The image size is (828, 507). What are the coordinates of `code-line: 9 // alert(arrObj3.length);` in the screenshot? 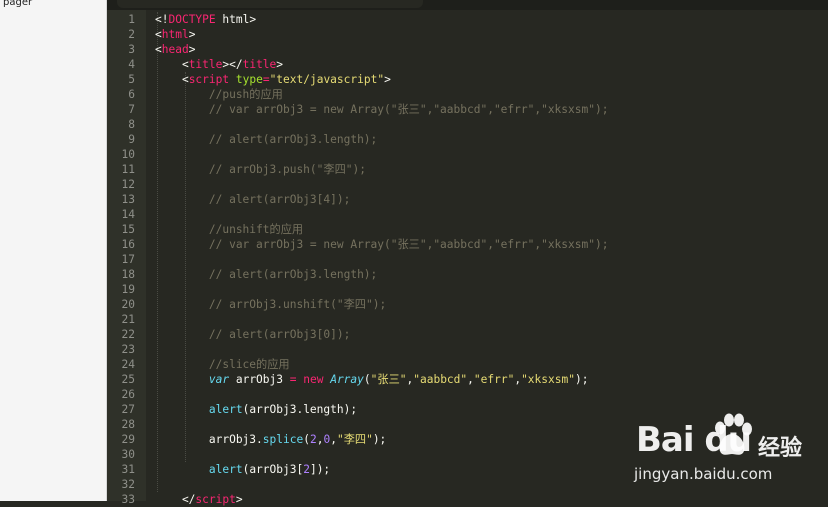 It's located at (414, 139).